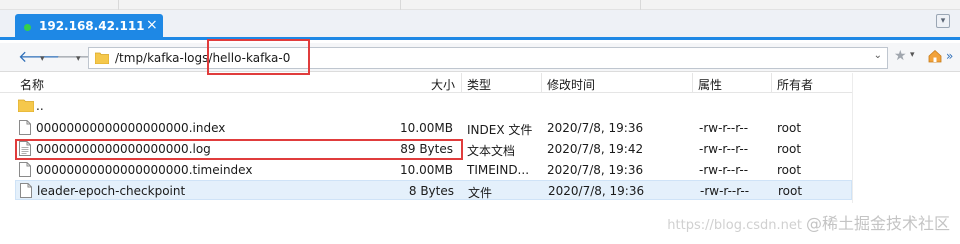  Describe the element at coordinates (40, 106) in the screenshot. I see `file-name: ..` at that location.